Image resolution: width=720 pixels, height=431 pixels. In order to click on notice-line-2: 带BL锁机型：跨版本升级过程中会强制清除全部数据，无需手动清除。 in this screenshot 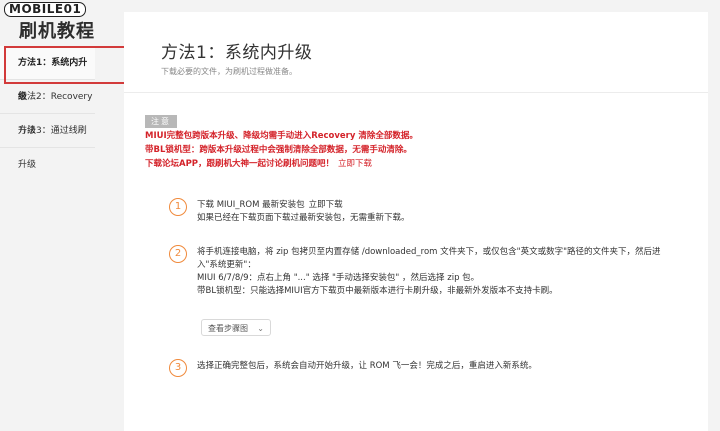, I will do `click(278, 150)`.